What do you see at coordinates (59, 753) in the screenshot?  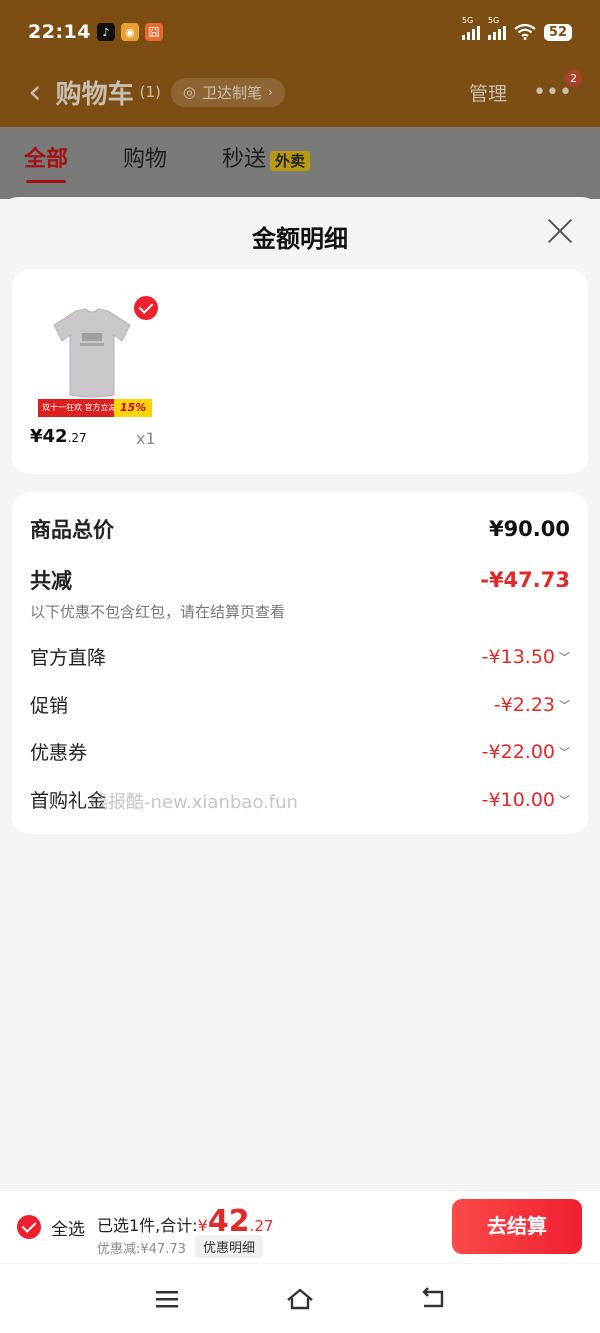 I see `discount-label: 优惠券` at bounding box center [59, 753].